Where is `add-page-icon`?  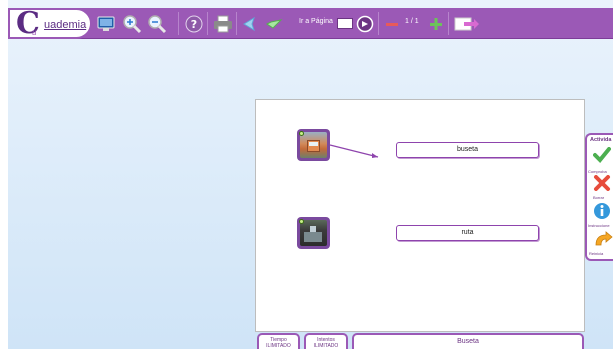 add-page-icon is located at coordinates (436, 24).